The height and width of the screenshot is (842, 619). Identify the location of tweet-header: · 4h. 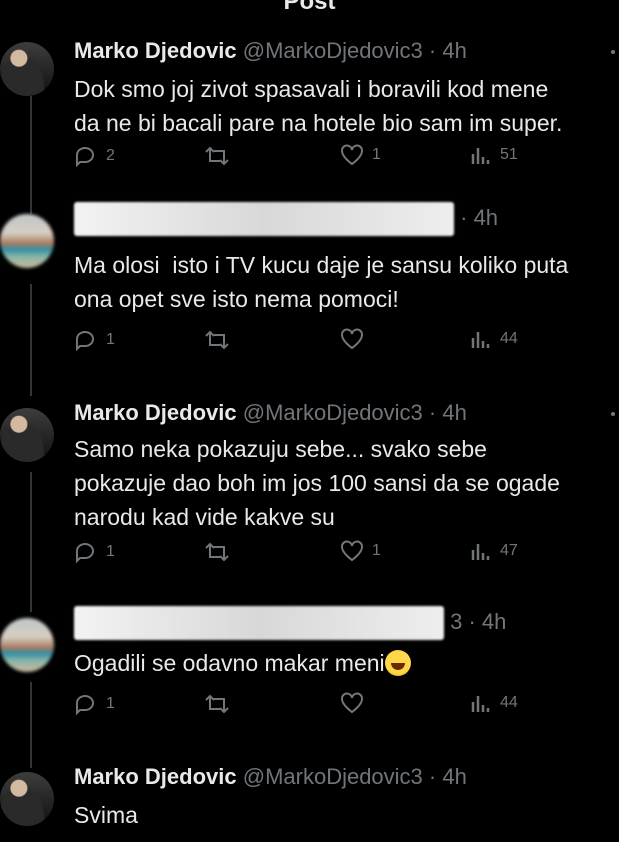
(286, 219).